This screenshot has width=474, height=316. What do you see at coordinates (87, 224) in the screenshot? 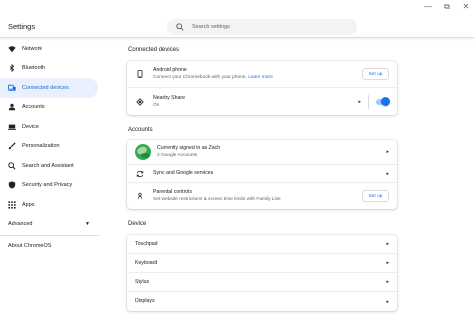
I see `caret-down-icon: ▼` at bounding box center [87, 224].